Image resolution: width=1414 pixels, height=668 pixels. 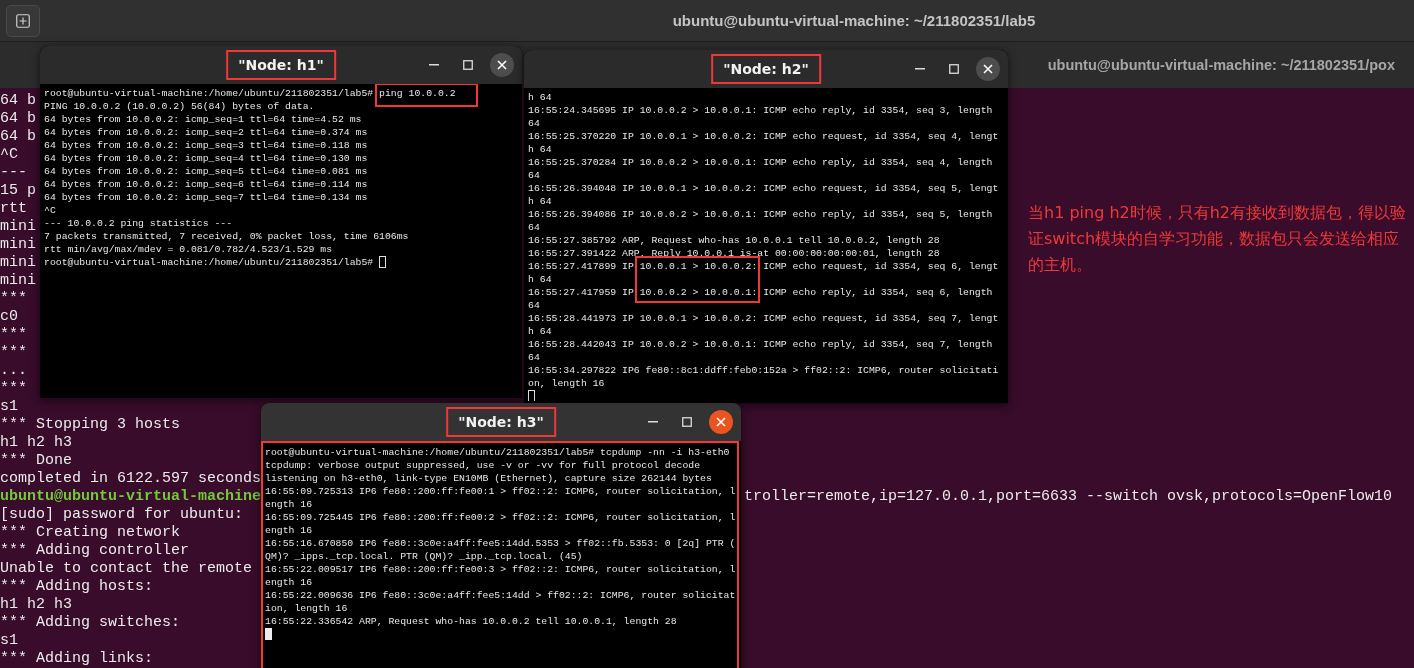 I want to click on window-title: "Node: h3", so click(x=501, y=422).